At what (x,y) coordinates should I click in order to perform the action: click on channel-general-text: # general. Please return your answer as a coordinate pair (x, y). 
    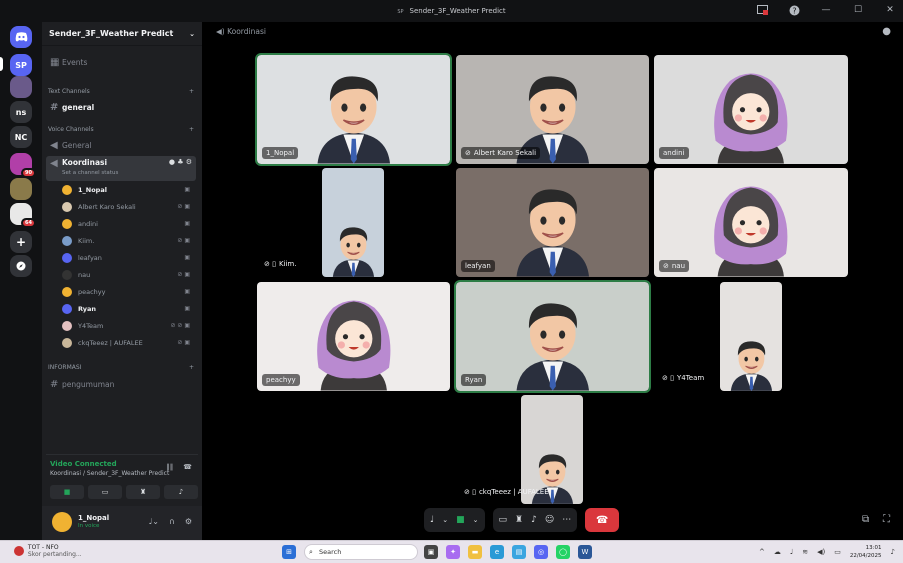
    Looking at the image, I should click on (121, 107).